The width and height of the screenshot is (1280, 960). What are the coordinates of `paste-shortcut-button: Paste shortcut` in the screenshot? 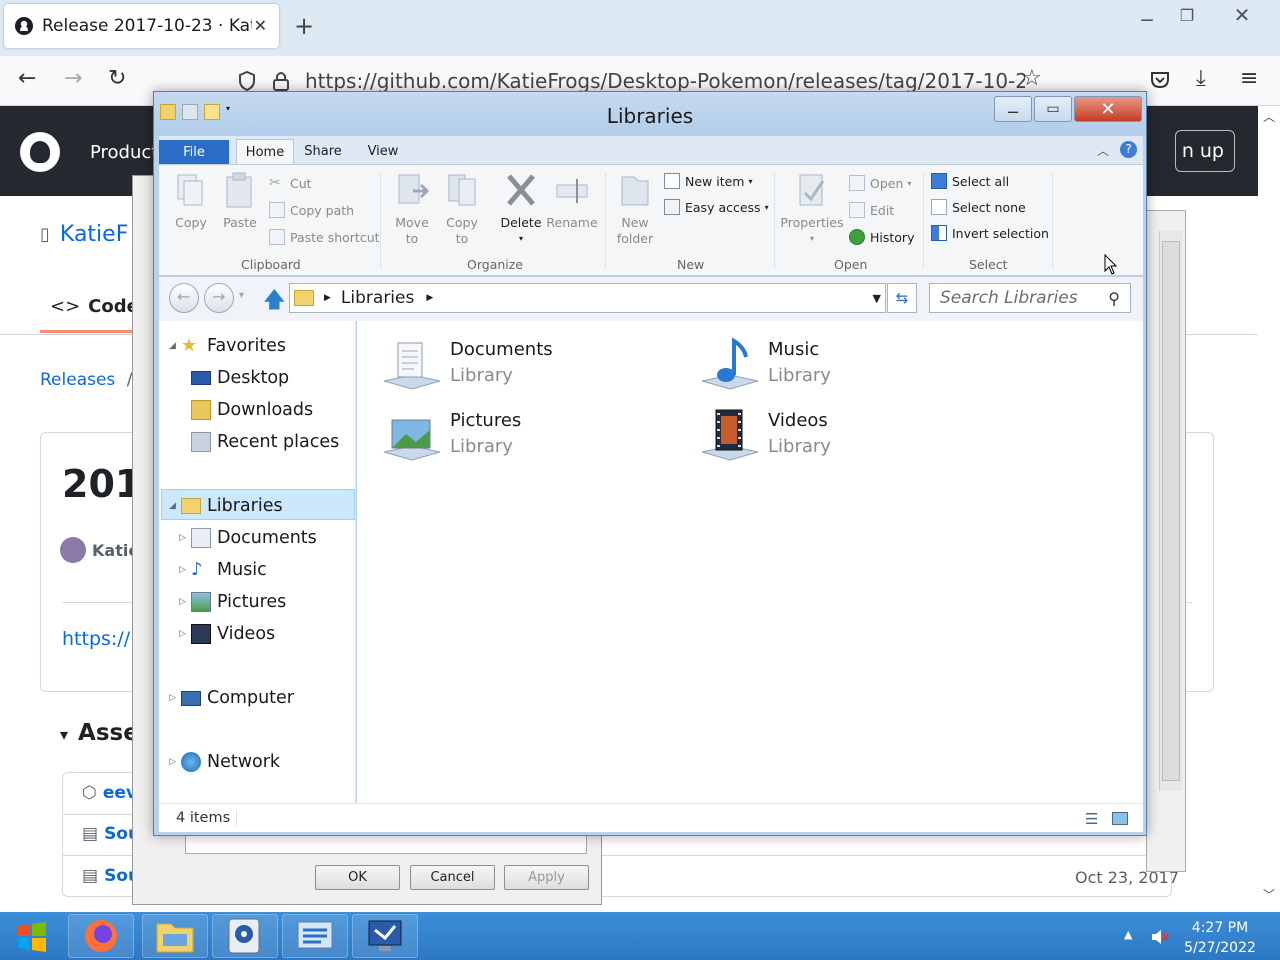 It's located at (324, 237).